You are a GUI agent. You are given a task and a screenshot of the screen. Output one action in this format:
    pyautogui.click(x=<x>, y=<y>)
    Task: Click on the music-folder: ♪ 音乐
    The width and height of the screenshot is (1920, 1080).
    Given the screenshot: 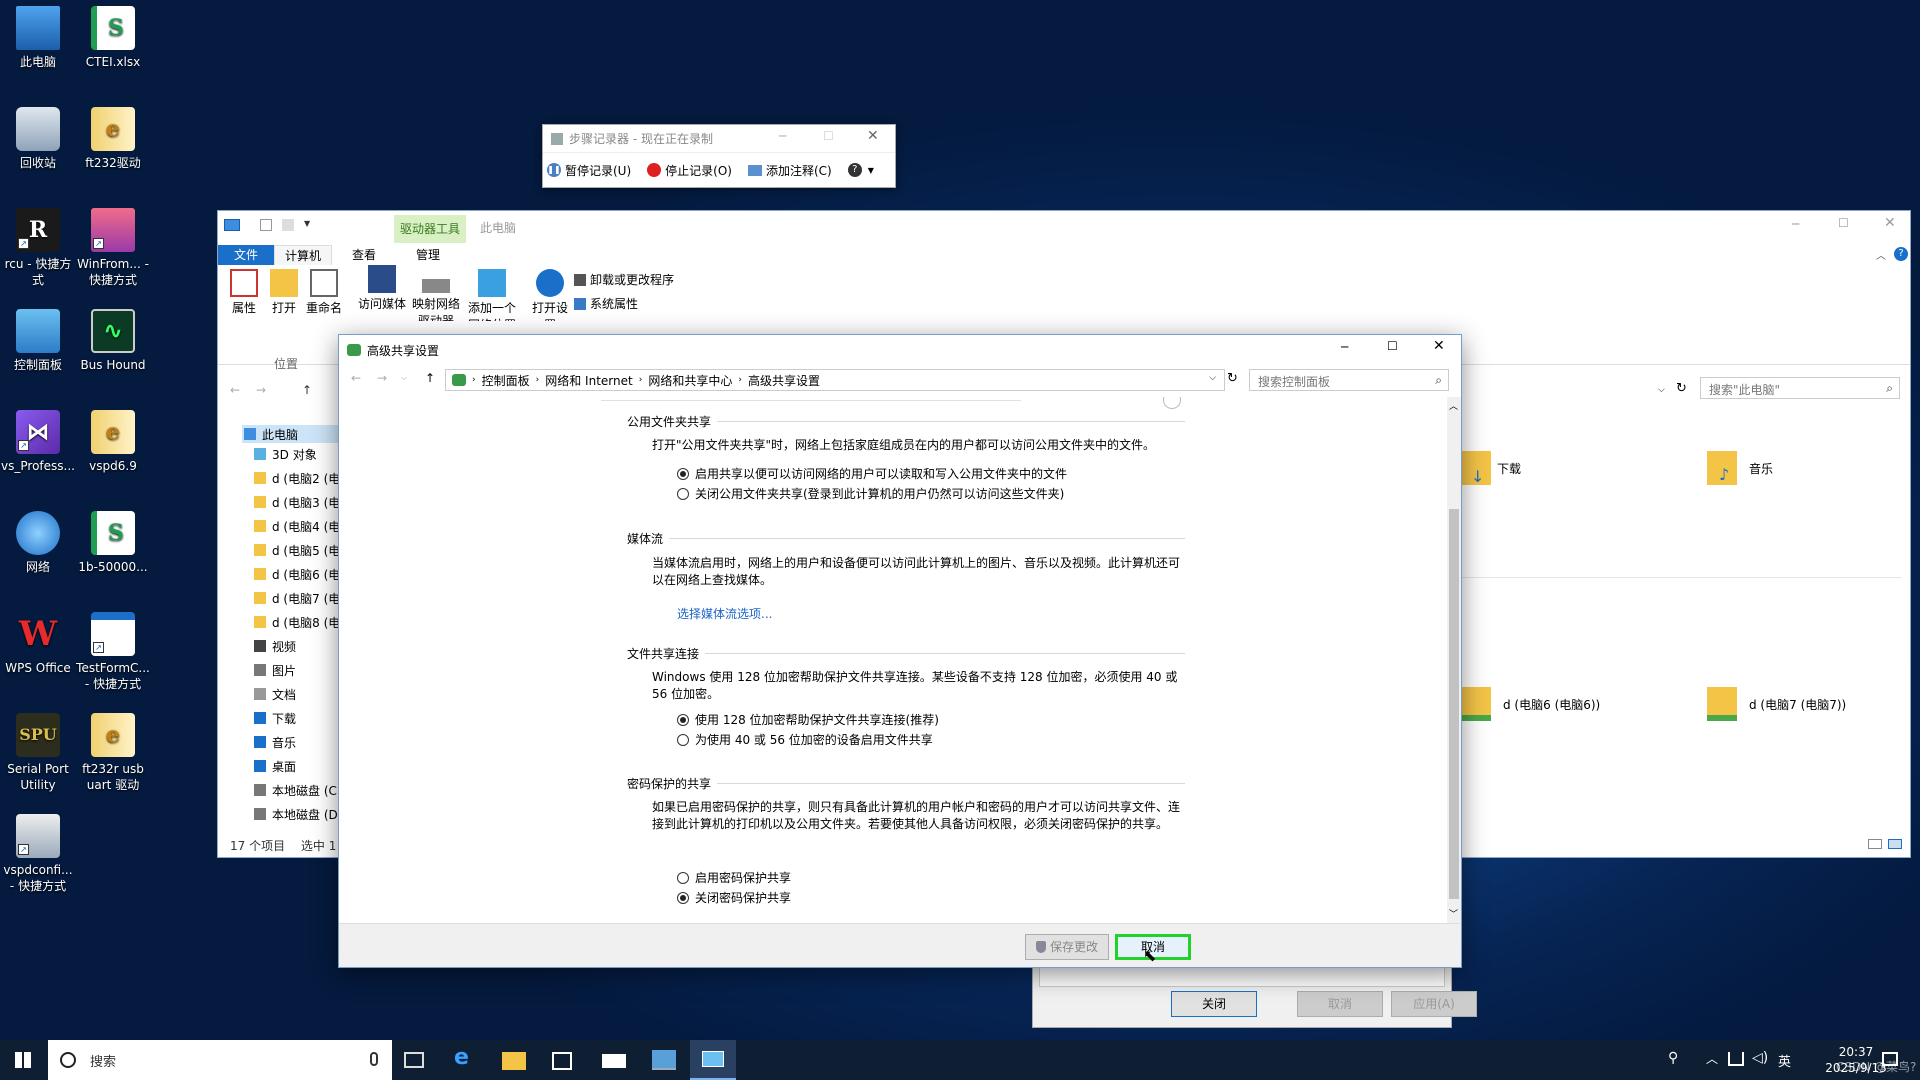 What is the action you would take?
    pyautogui.click(x=1740, y=468)
    